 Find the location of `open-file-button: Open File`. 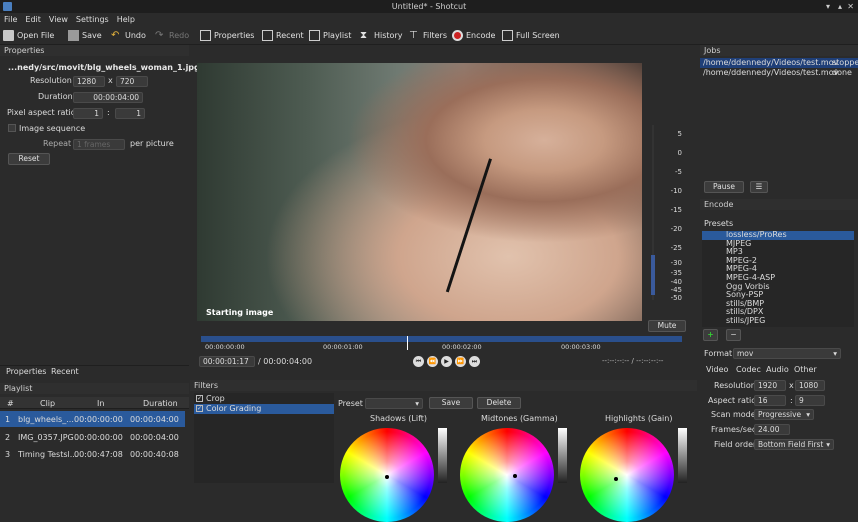

open-file-button: Open File is located at coordinates (28, 35).